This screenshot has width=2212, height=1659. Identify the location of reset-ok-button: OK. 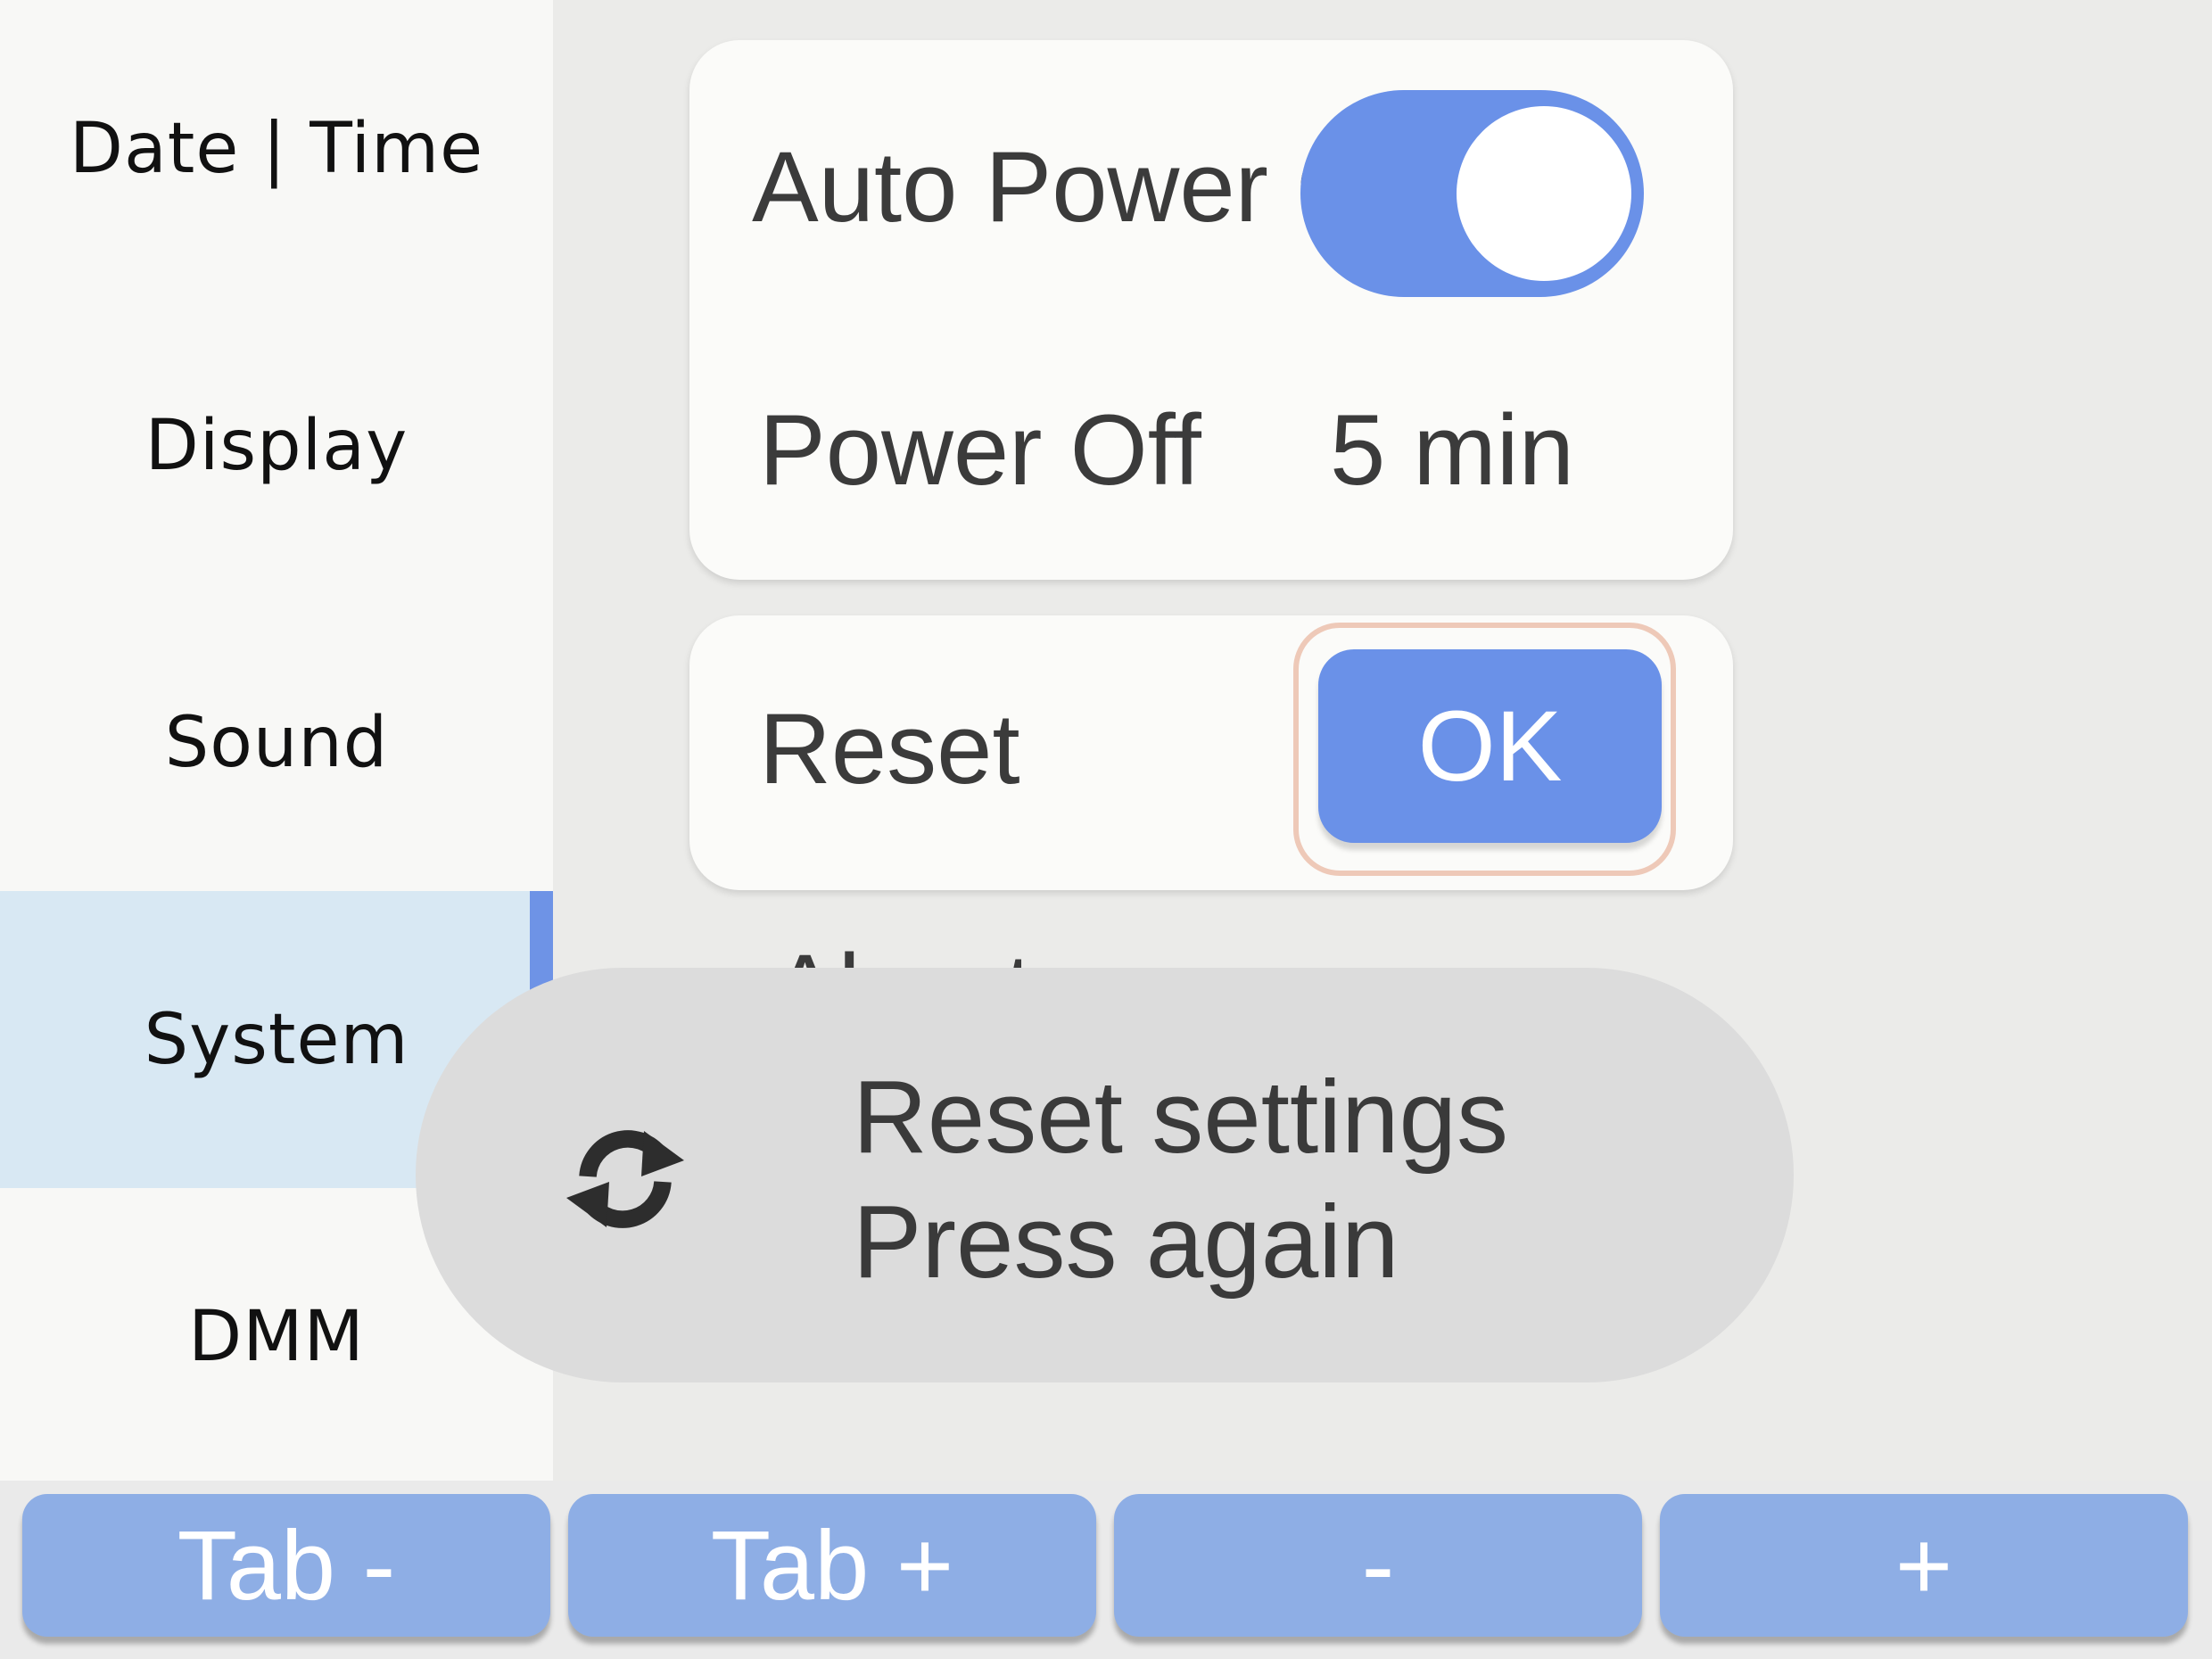
(1490, 746).